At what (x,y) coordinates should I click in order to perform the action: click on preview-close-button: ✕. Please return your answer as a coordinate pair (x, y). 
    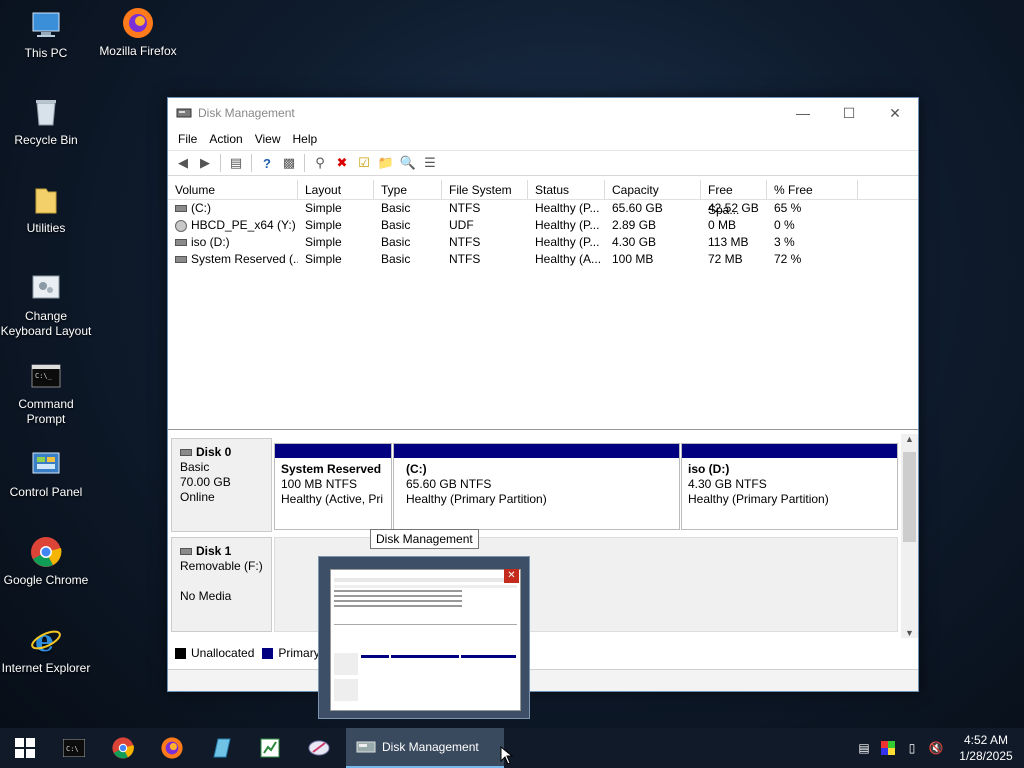
    Looking at the image, I should click on (511, 576).